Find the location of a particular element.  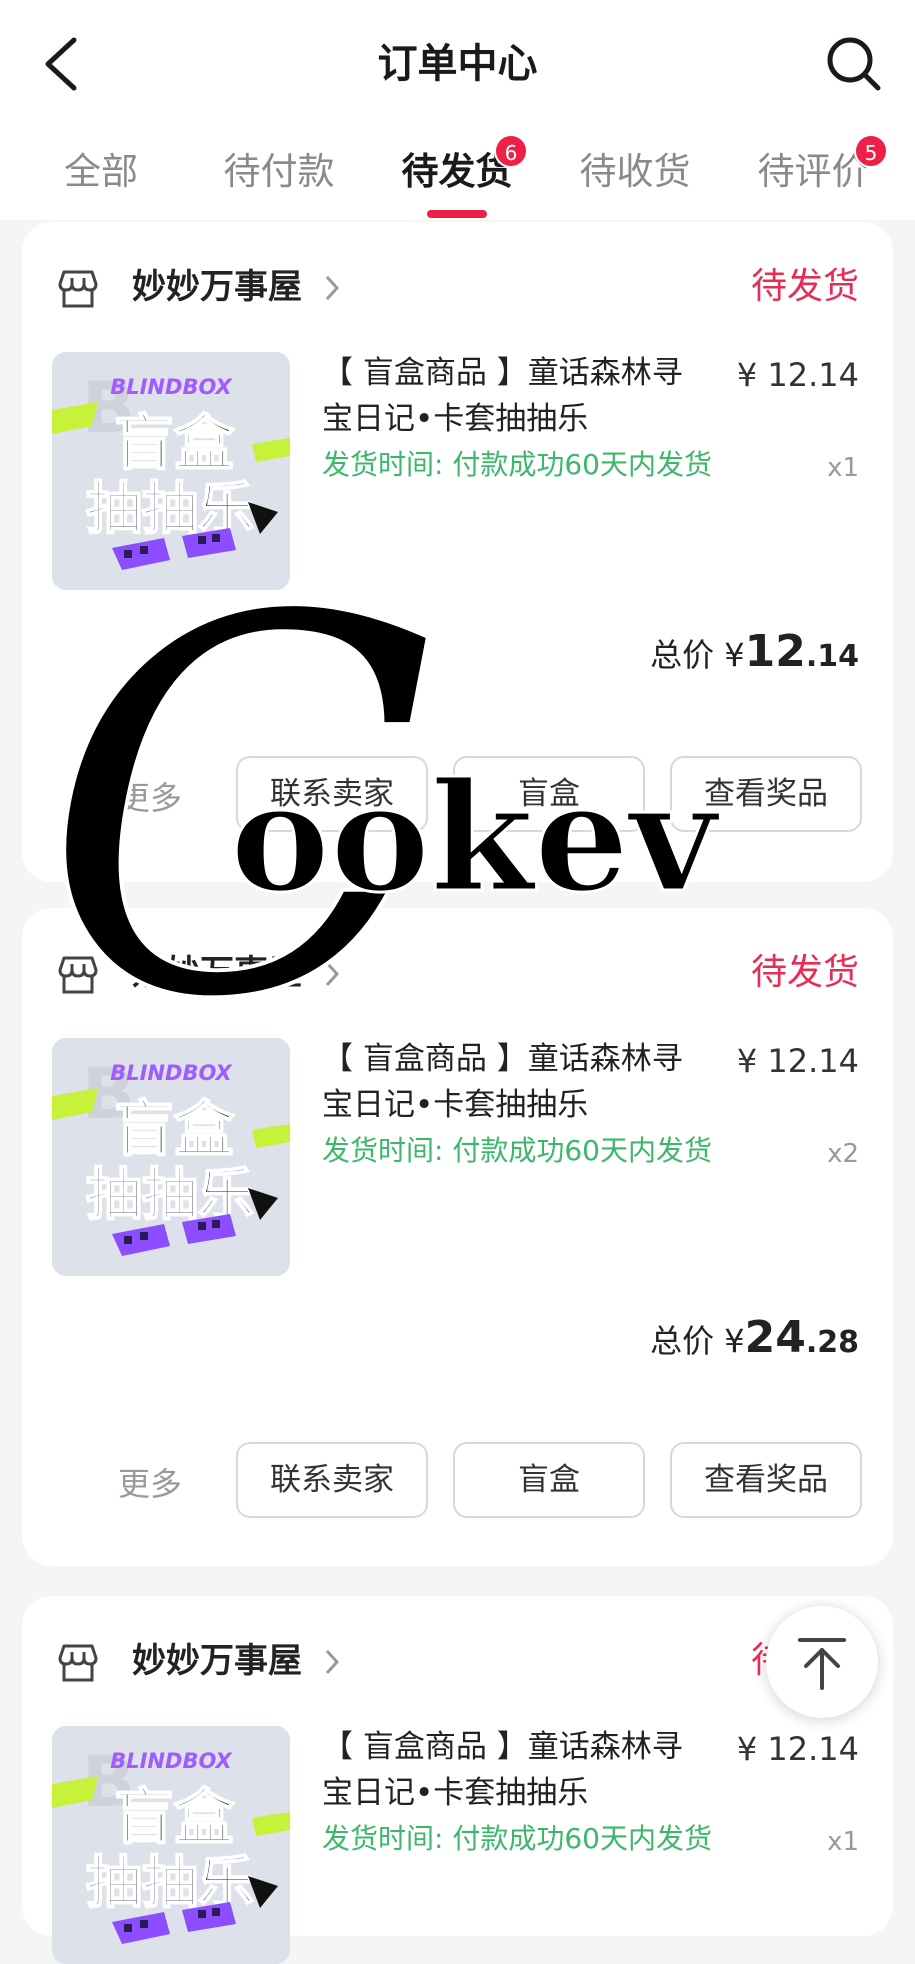

total-decimal: .14 is located at coordinates (832, 656).